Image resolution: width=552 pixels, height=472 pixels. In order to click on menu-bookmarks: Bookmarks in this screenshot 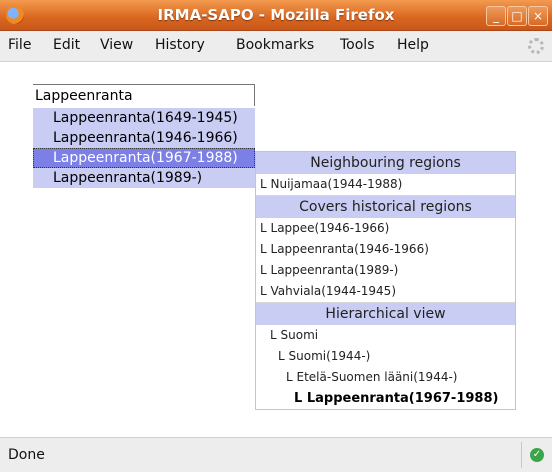, I will do `click(275, 45)`.